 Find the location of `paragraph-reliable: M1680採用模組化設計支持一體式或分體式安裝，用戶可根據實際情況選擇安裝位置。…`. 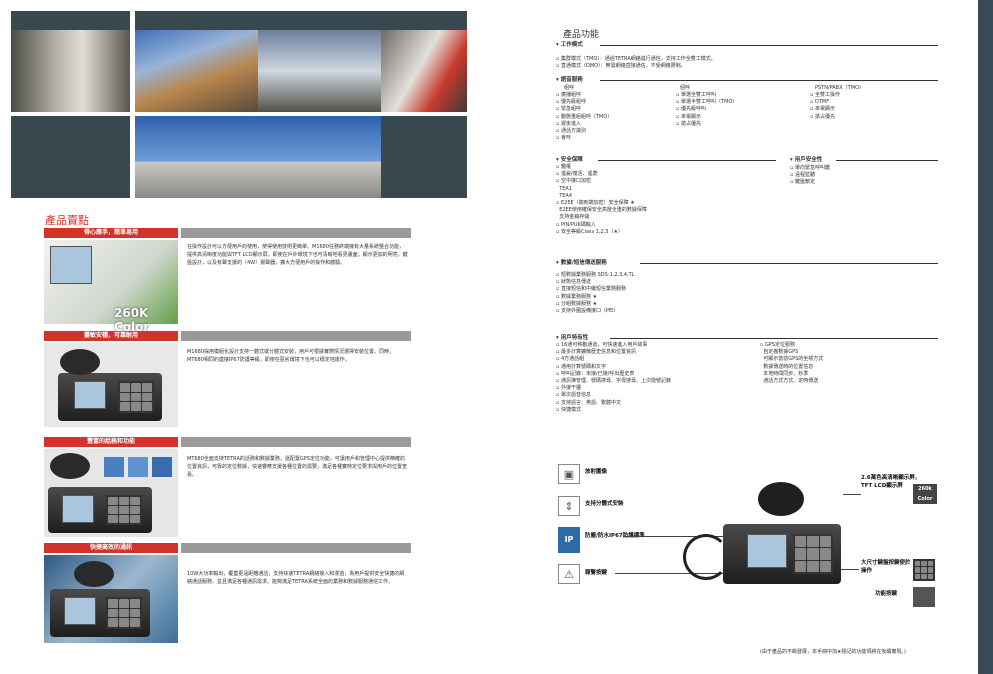

paragraph-reliable: M1680採用模組化設計支持一體式或分體式安裝，用戶可根據實際情況選擇安裝位置。… is located at coordinates (291, 356).